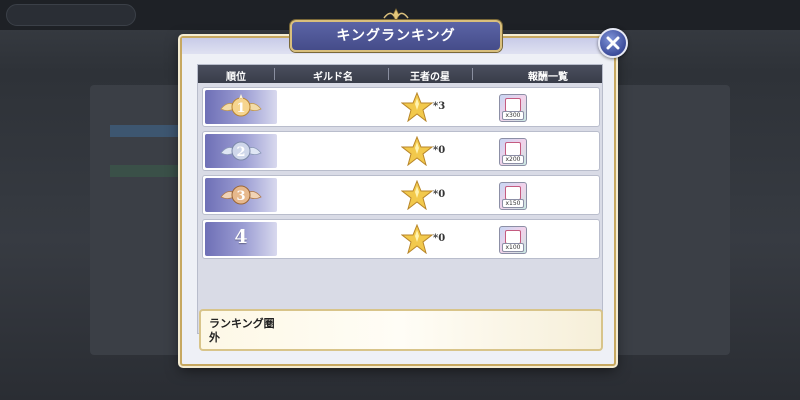  I want to click on dialog-title: キングランキング, so click(396, 36).